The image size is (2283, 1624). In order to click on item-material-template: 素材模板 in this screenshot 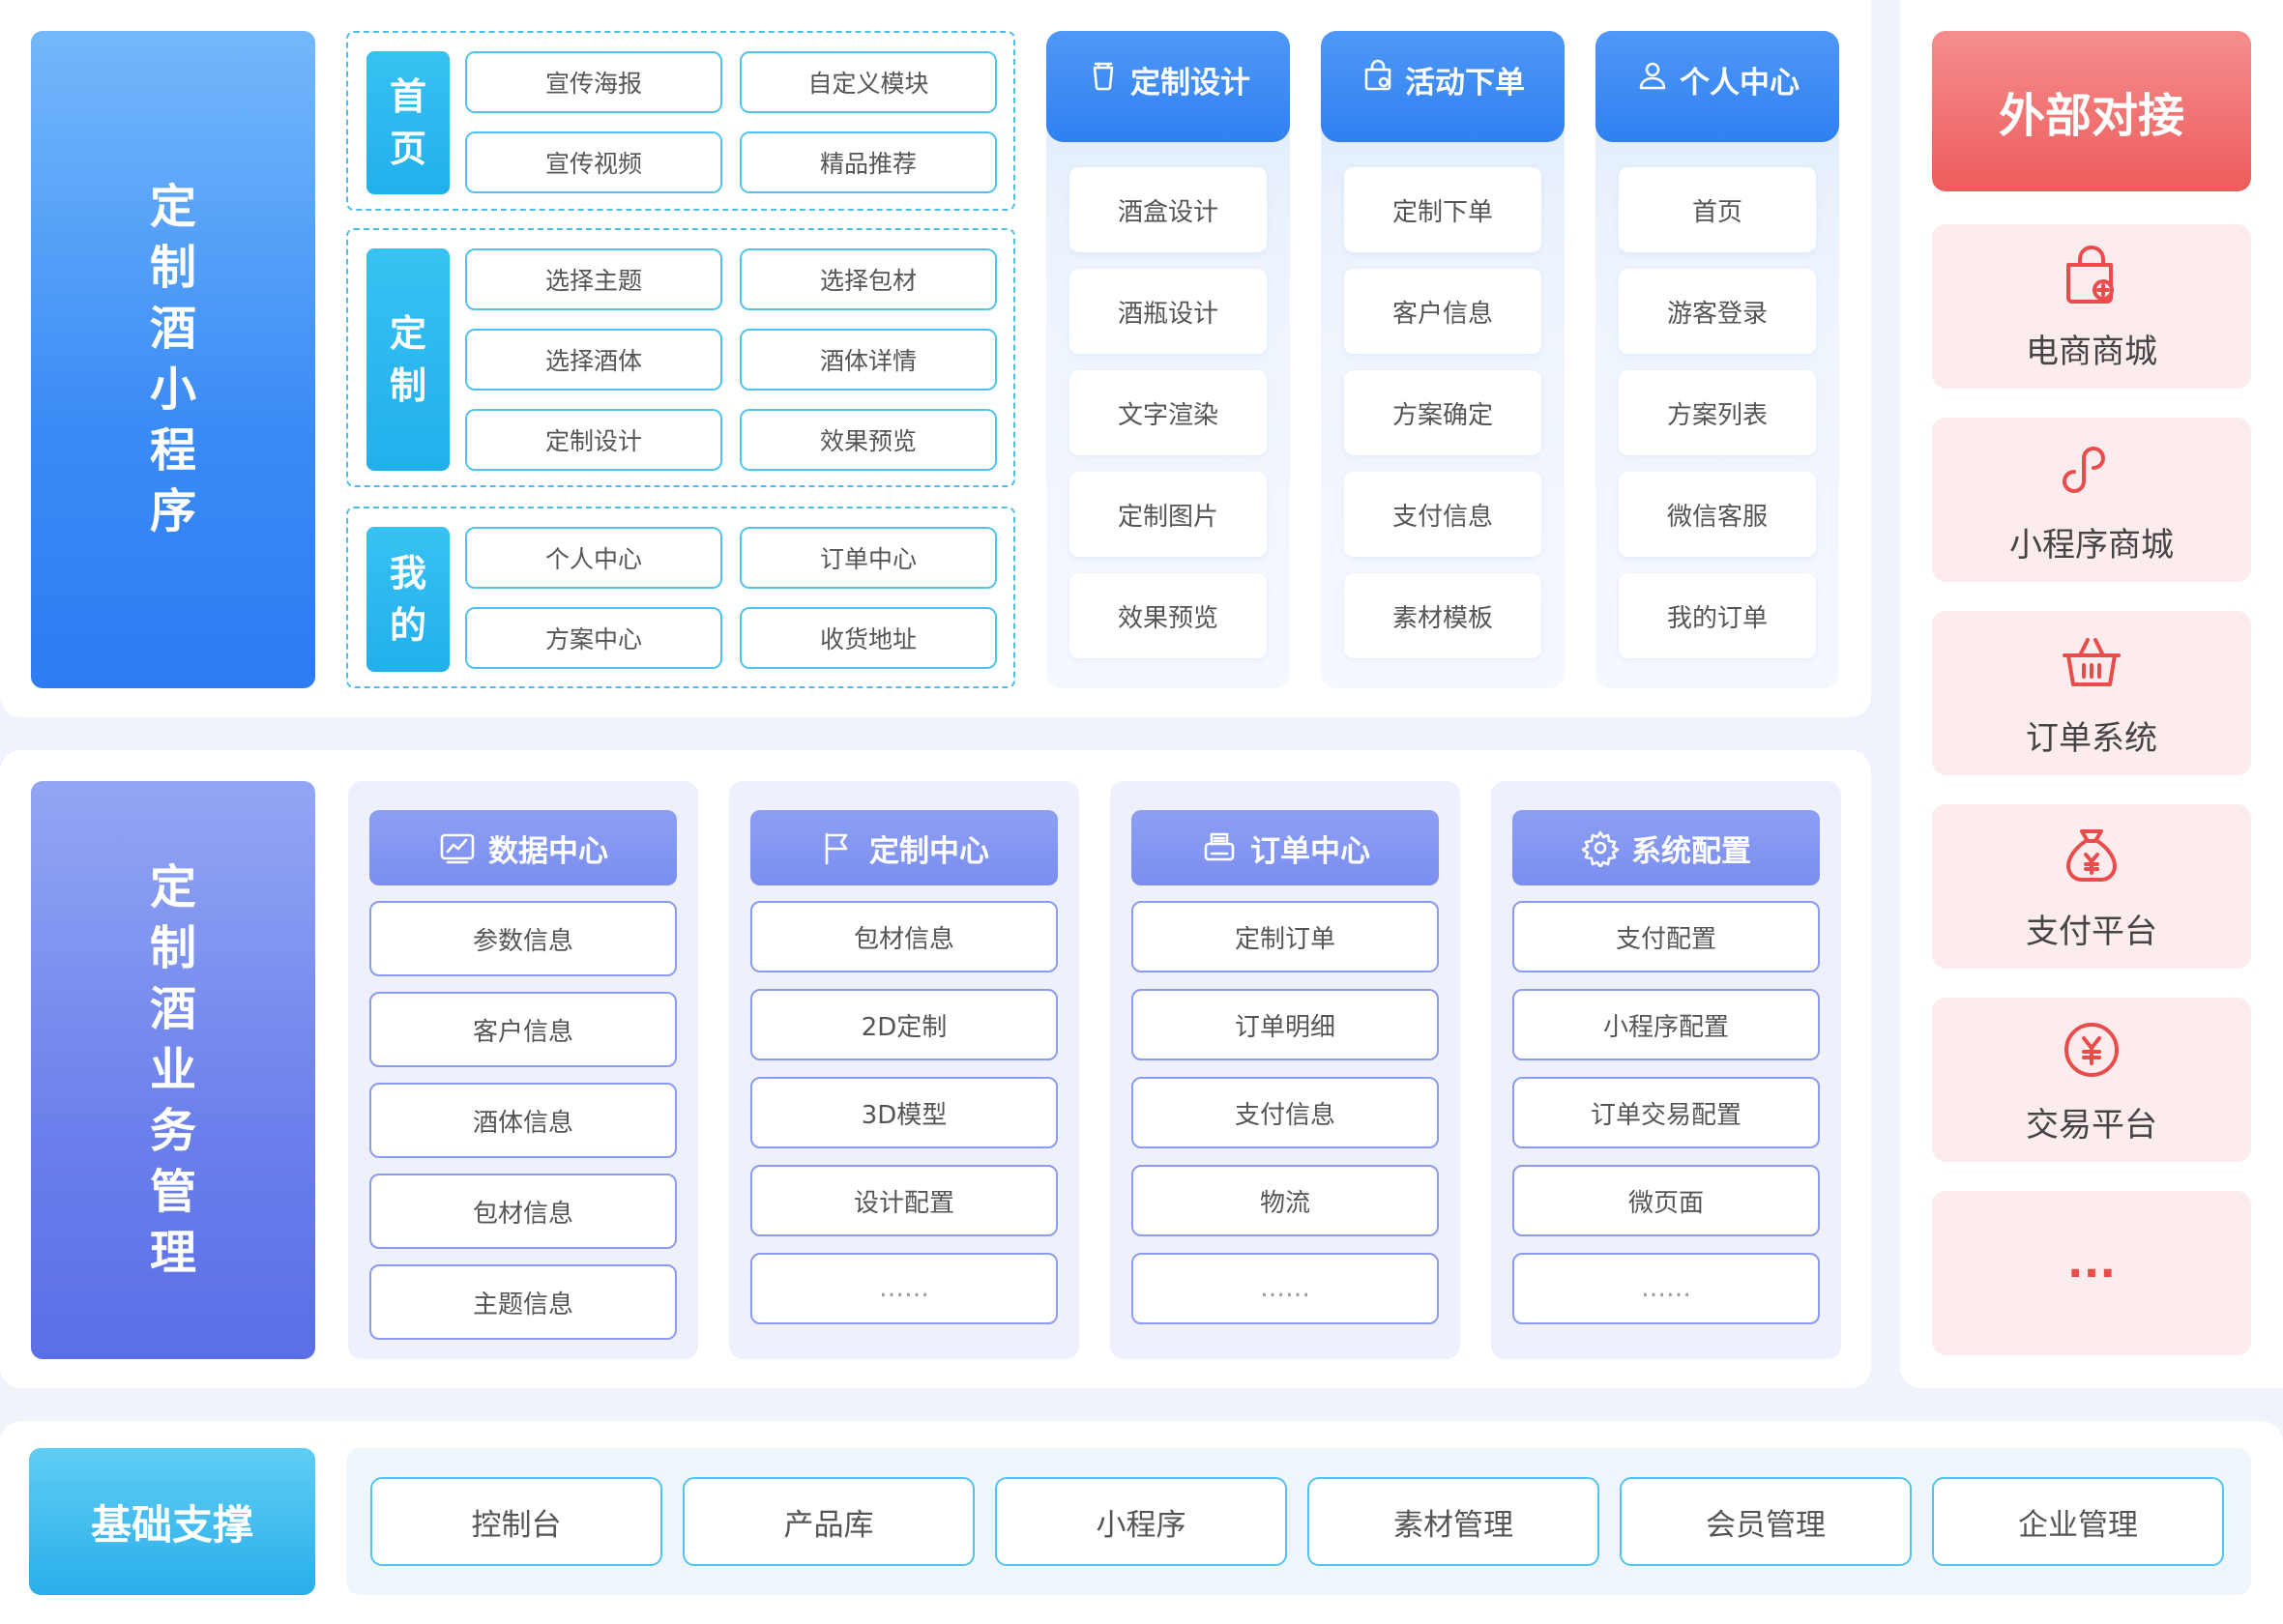, I will do `click(1442, 615)`.